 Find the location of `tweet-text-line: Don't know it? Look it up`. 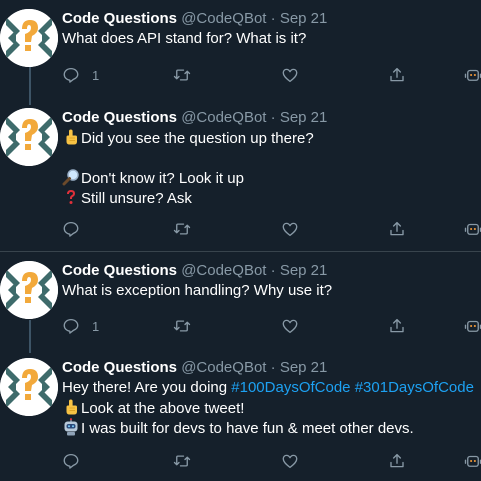

tweet-text-line: Don't know it? Look it up is located at coordinates (271, 178).